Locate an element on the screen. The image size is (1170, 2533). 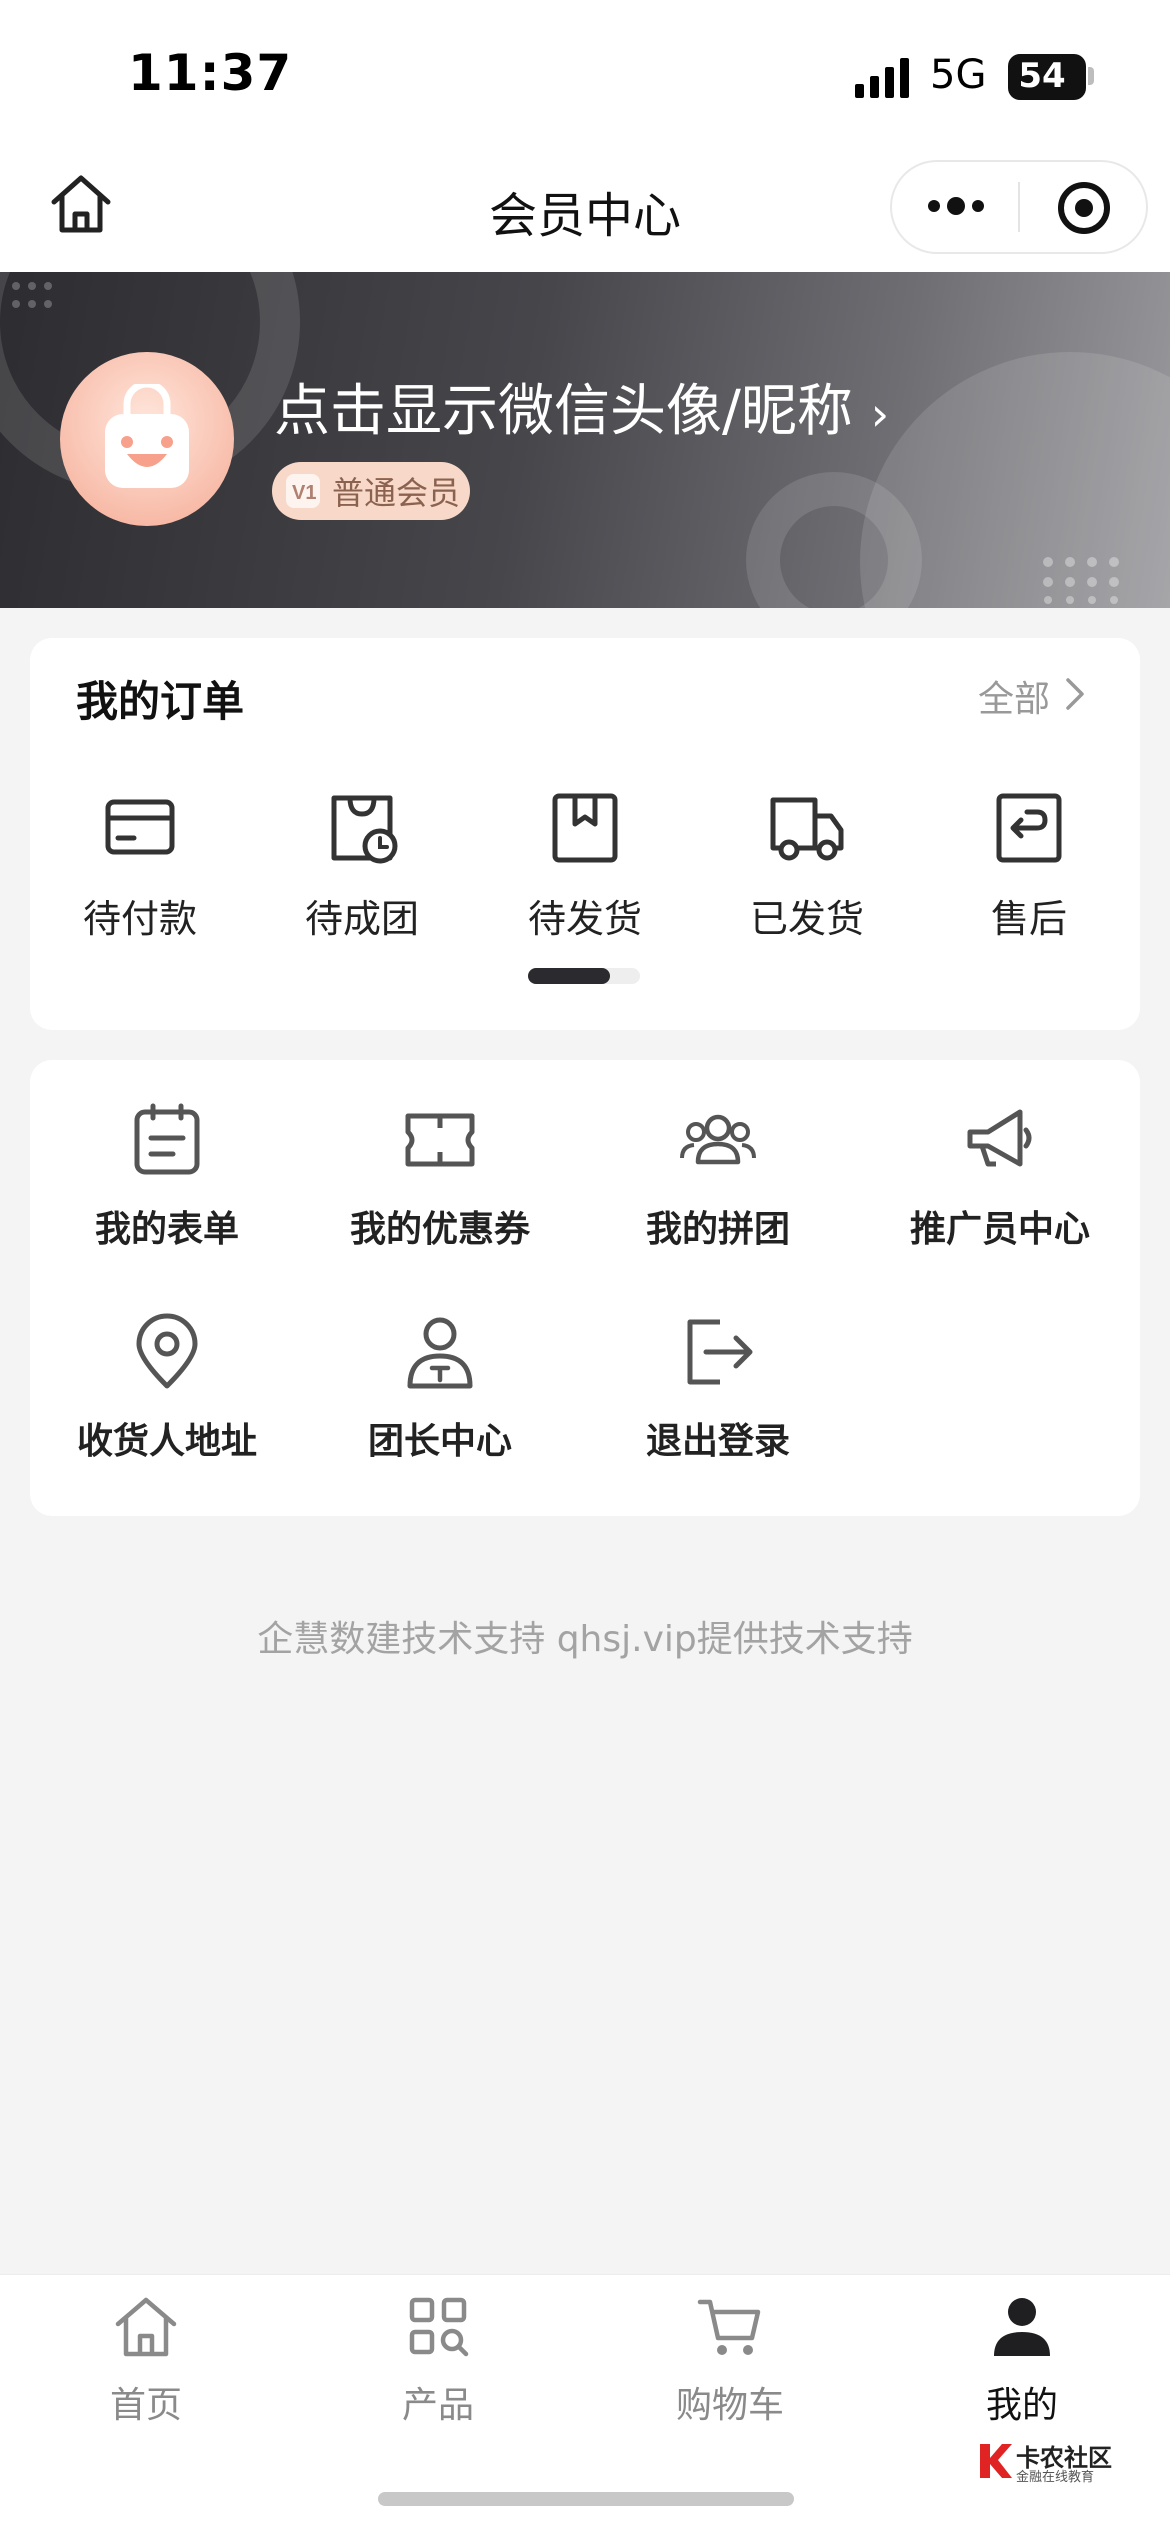
card-icon is located at coordinates (140, 827).